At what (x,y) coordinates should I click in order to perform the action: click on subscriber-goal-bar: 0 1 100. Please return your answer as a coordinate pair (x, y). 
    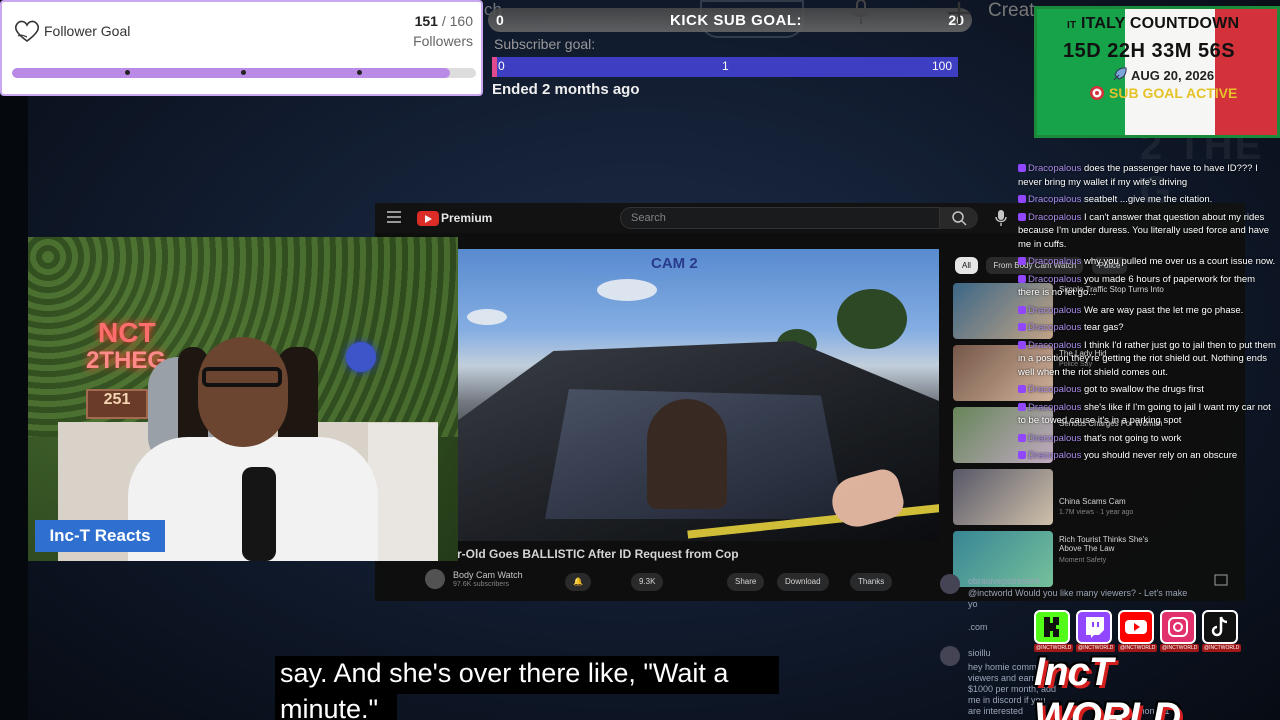
    Looking at the image, I should click on (725, 67).